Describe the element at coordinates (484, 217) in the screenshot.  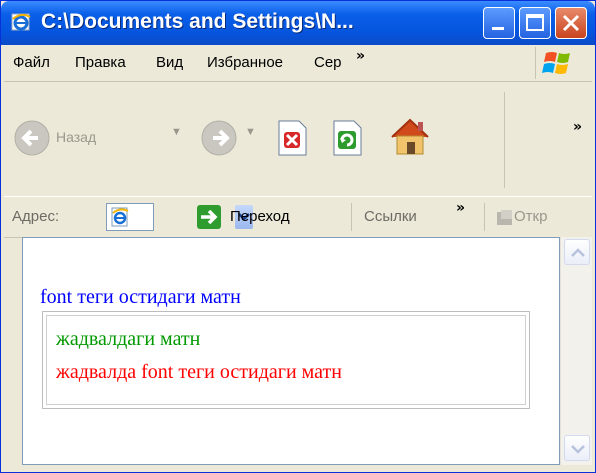
I see `links-separator` at that location.